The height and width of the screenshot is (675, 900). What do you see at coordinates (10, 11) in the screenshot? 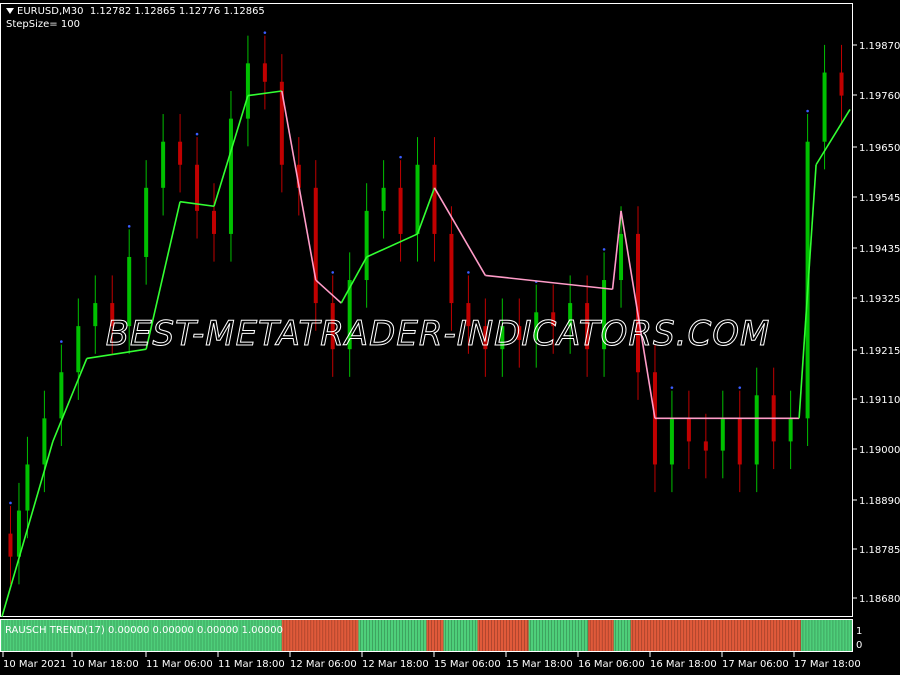
I see `dropdown-triangle-icon` at bounding box center [10, 11].